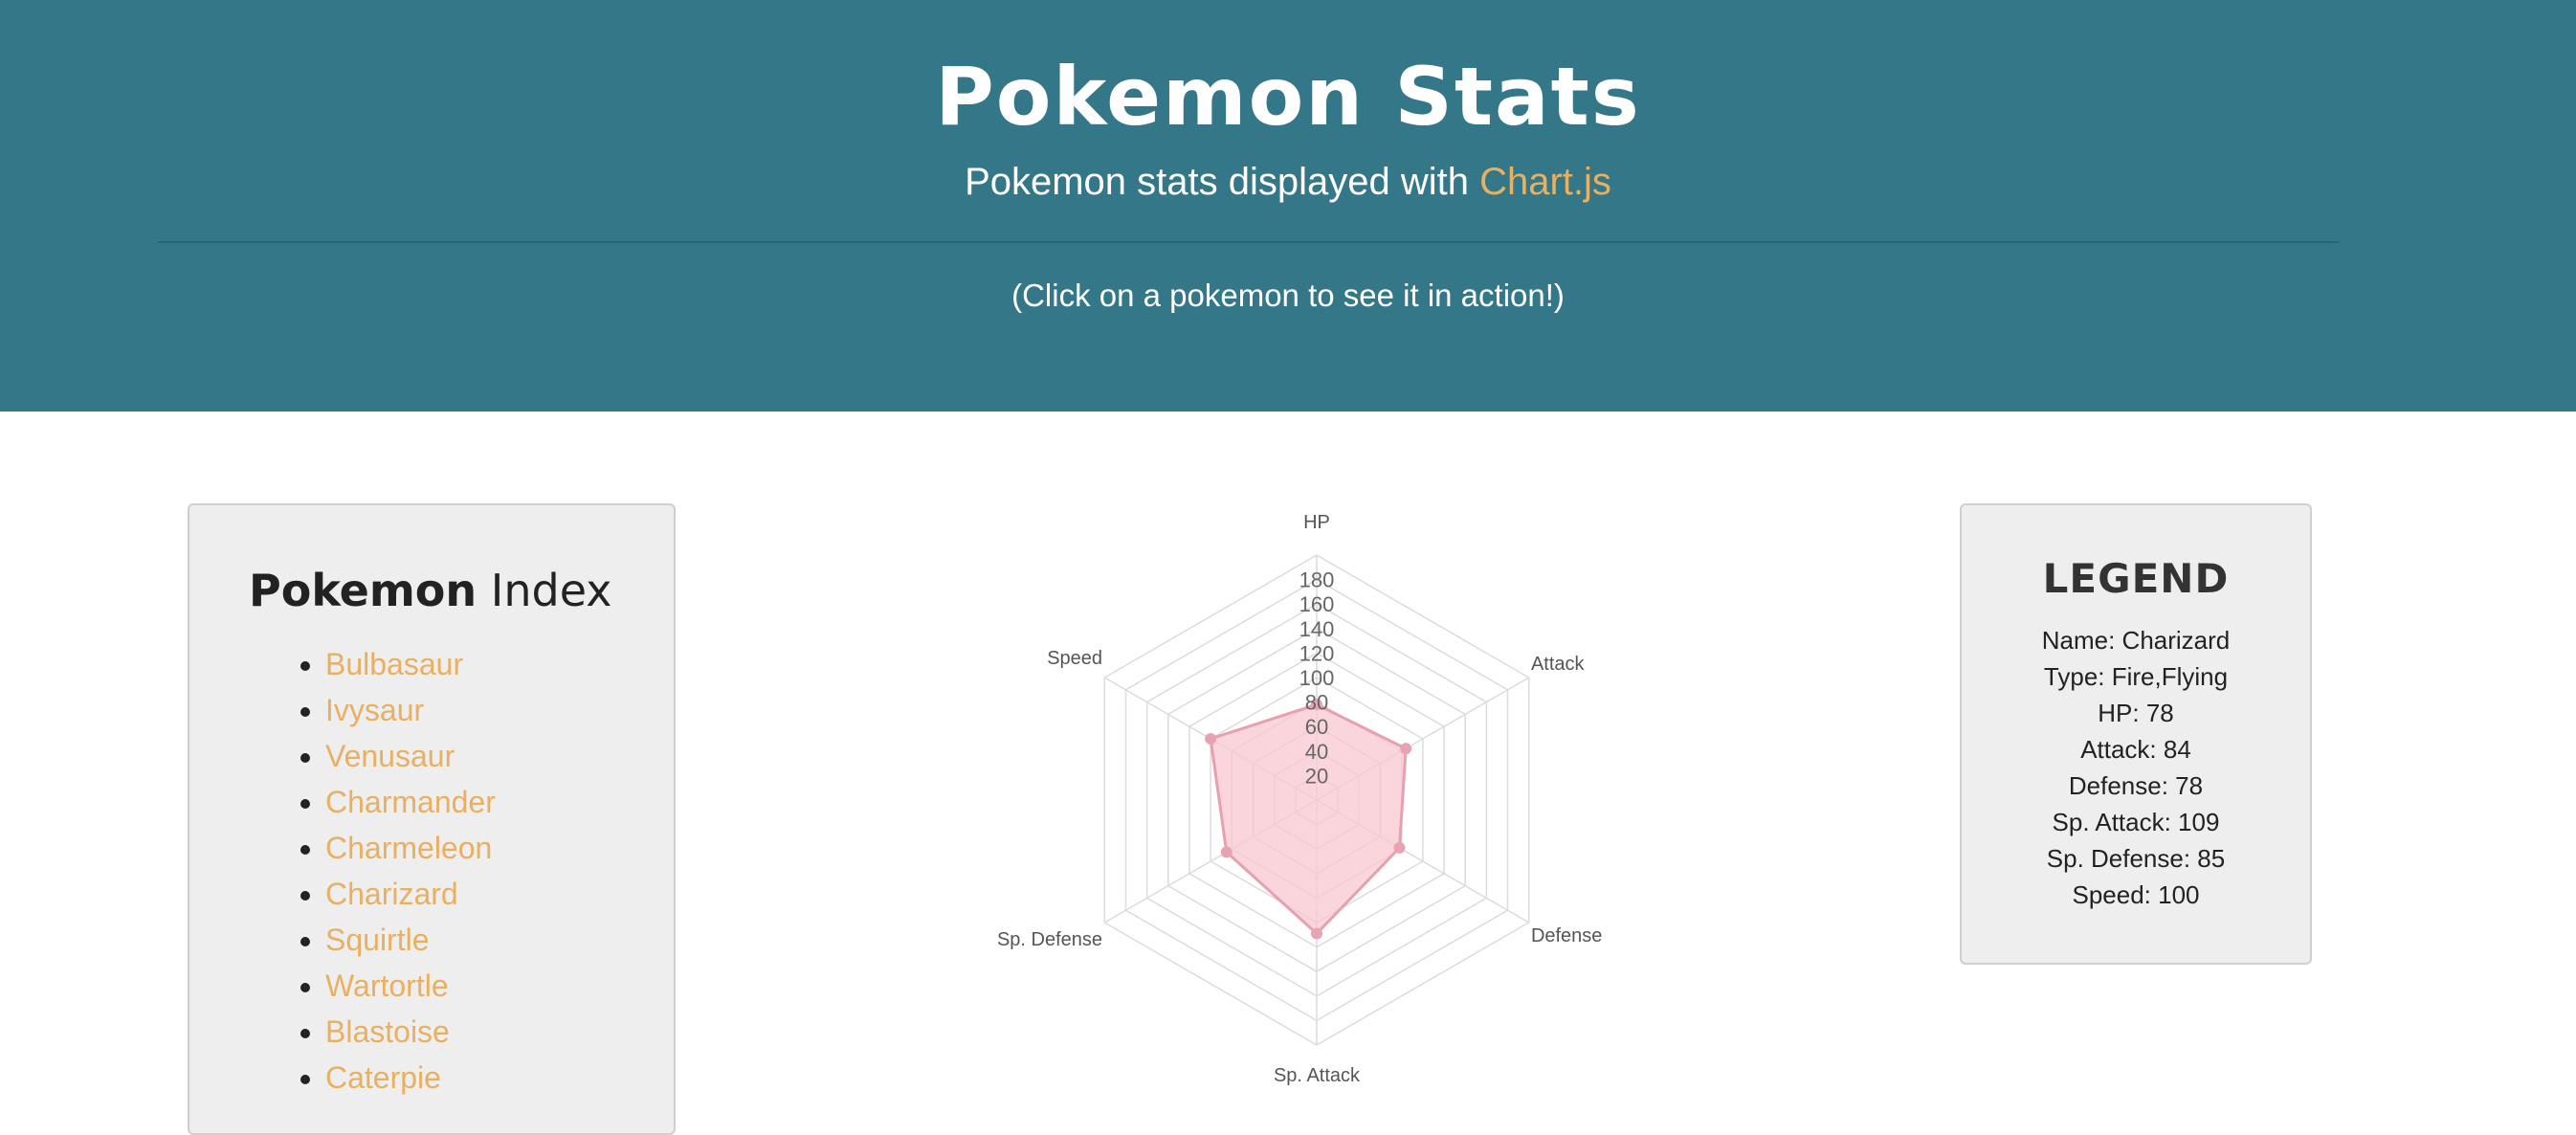  I want to click on legend-row: Speed: 100, so click(2136, 894).